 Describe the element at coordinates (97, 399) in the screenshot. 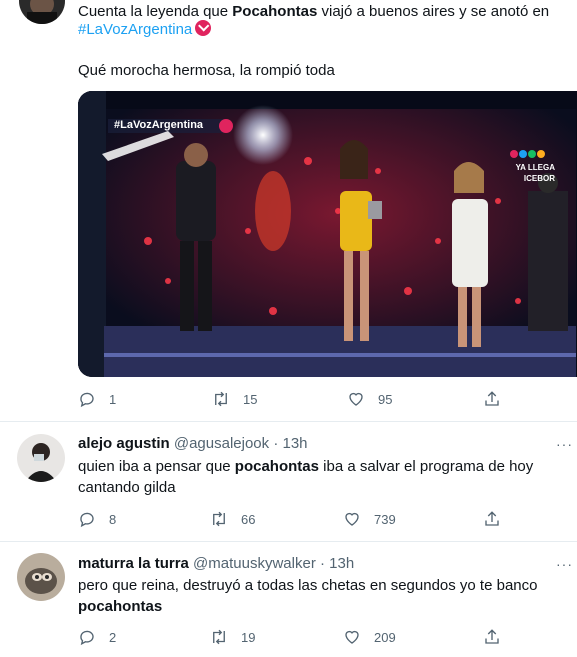

I see `reply-button: 1` at that location.